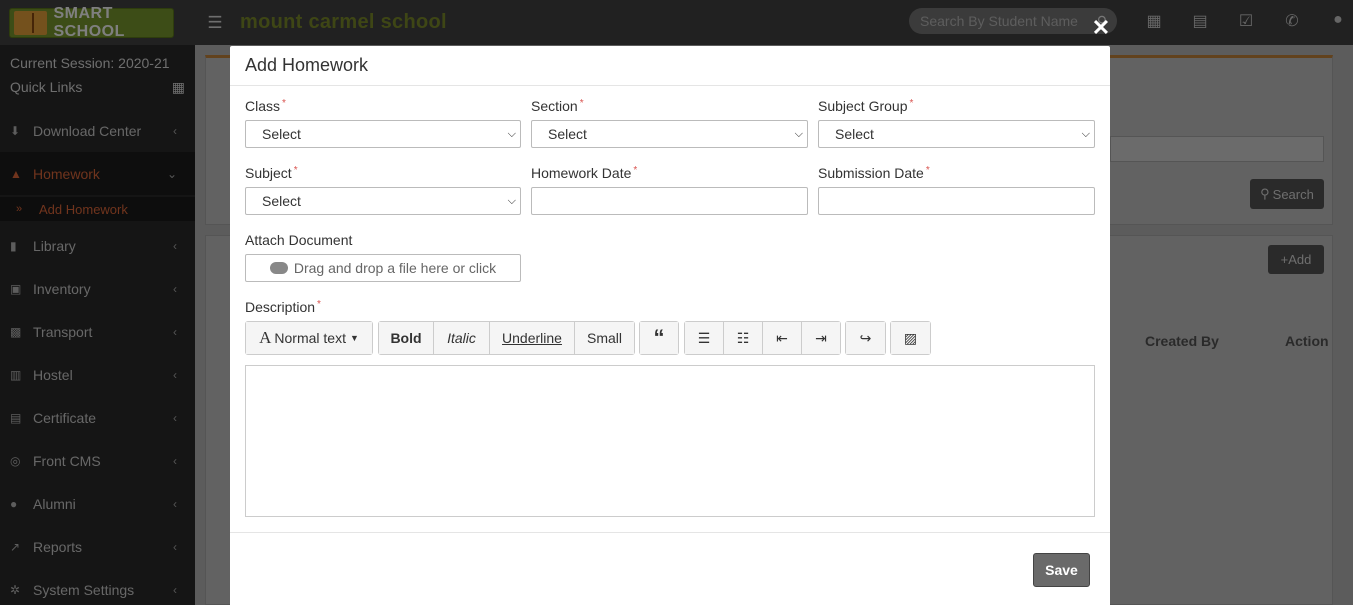 The width and height of the screenshot is (1353, 605). What do you see at coordinates (670, 66) in the screenshot?
I see `modal-header: Add Homework` at bounding box center [670, 66].